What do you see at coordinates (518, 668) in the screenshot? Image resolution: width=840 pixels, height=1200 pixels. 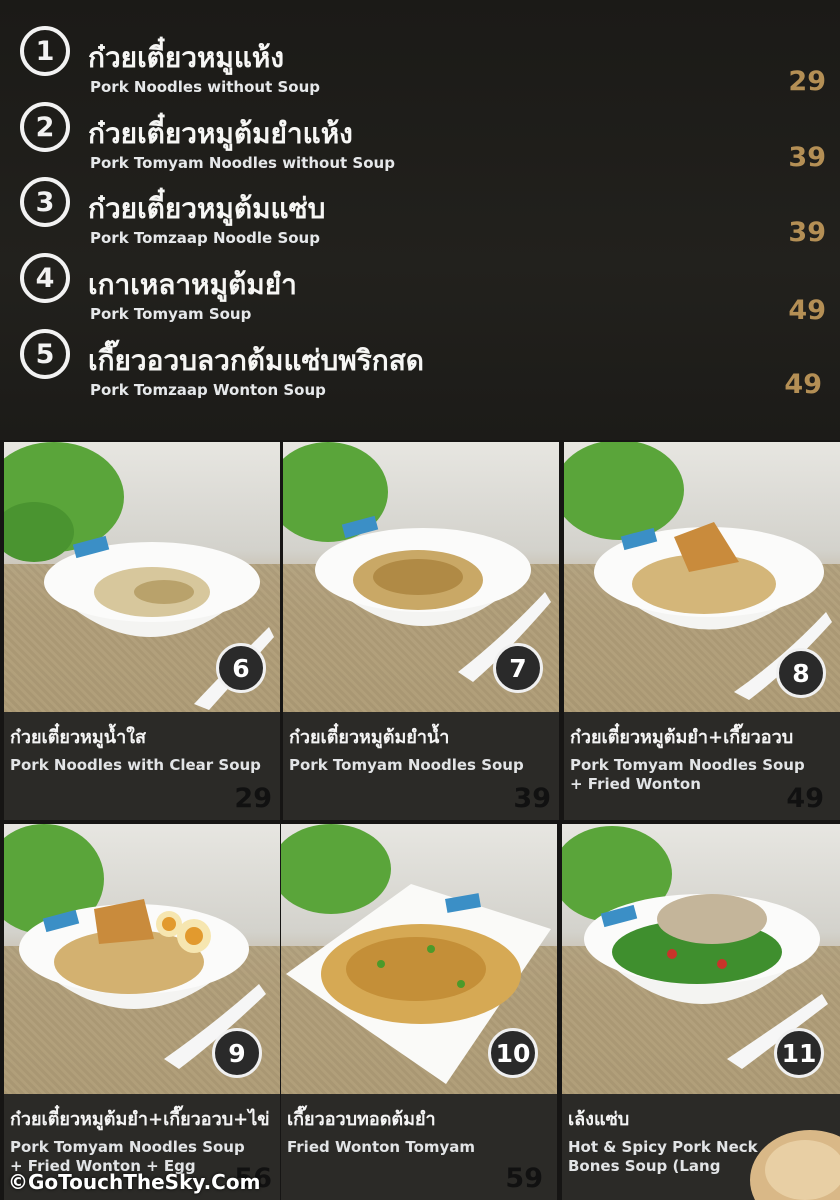 I see `dish-number-badge: 7` at bounding box center [518, 668].